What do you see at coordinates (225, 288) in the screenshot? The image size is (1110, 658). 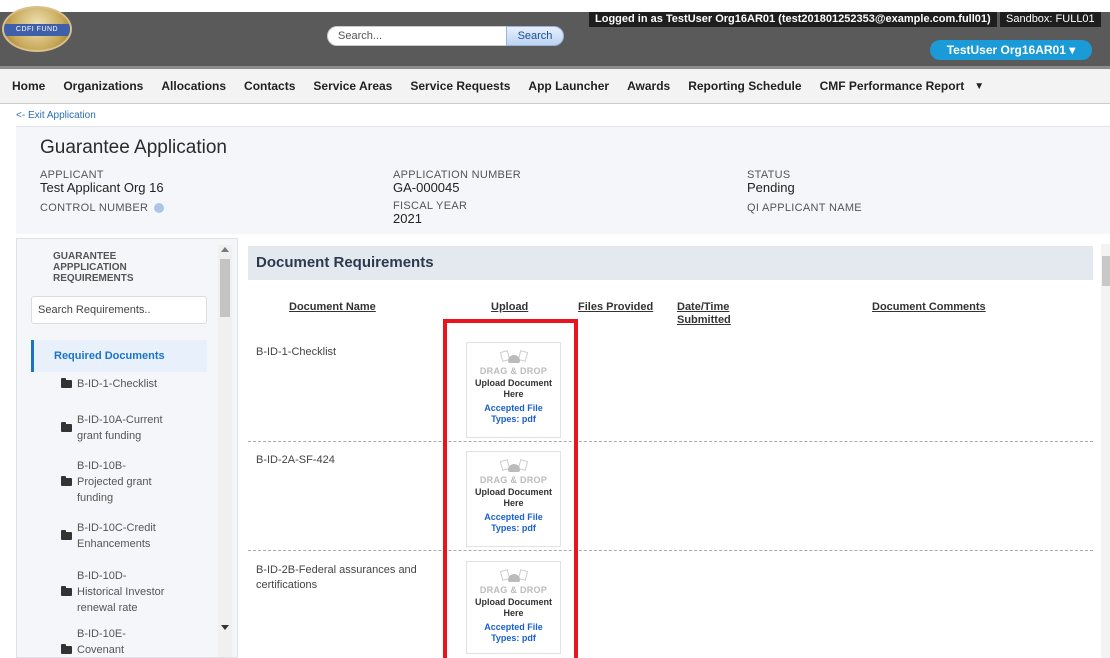 I see `sidebar-scroll-thumb` at bounding box center [225, 288].